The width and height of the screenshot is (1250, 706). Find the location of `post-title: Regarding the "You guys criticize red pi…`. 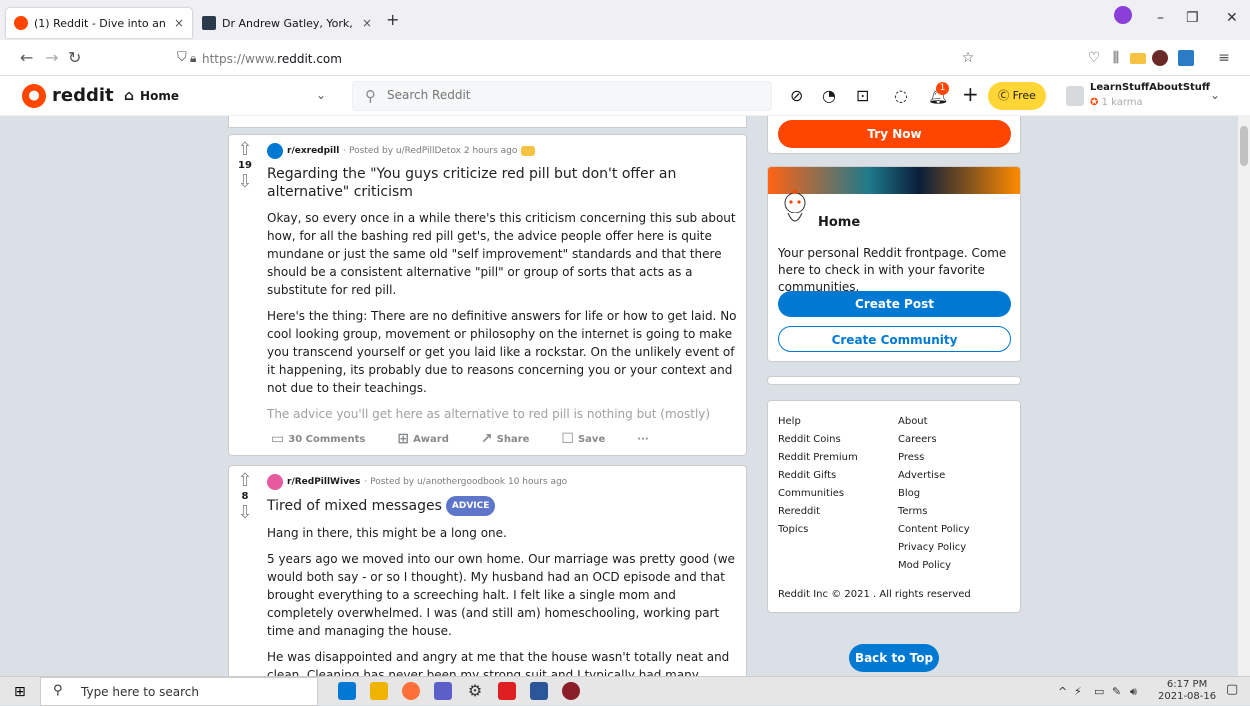

post-title: Regarding the "You guys criticize red pi… is located at coordinates (502, 183).